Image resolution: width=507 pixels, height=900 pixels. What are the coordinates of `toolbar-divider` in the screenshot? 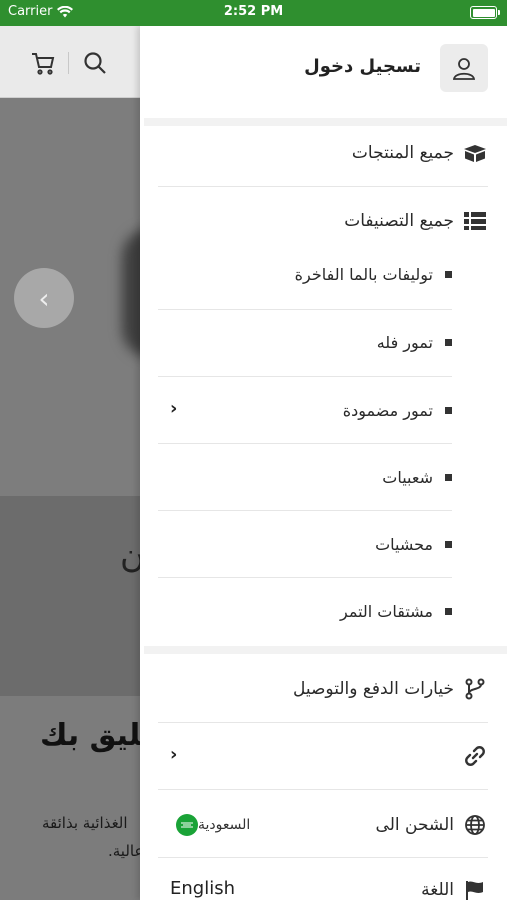 It's located at (68, 63).